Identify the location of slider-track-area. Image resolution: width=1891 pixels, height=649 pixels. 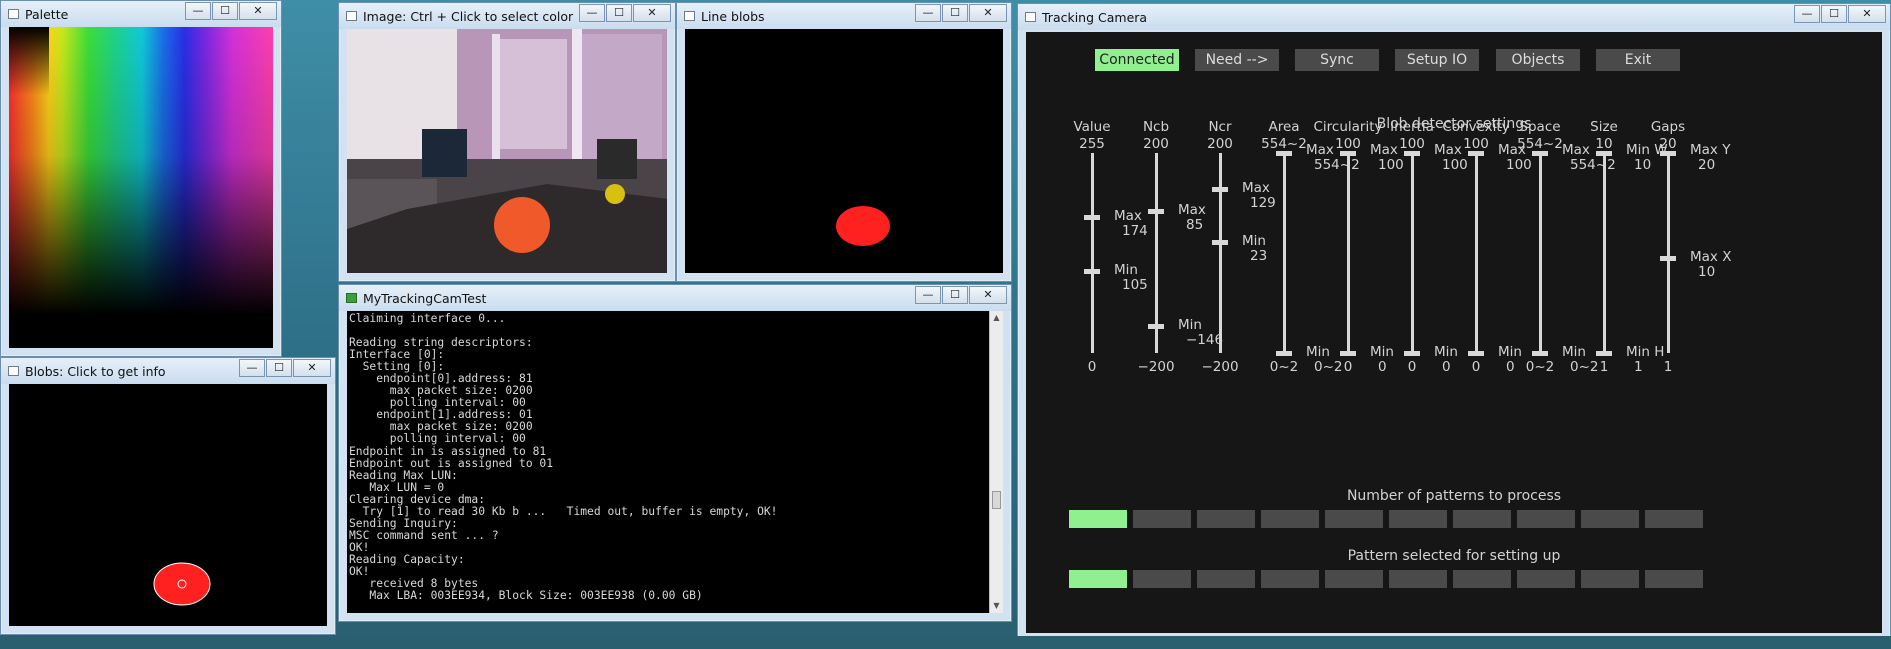
(1284, 253).